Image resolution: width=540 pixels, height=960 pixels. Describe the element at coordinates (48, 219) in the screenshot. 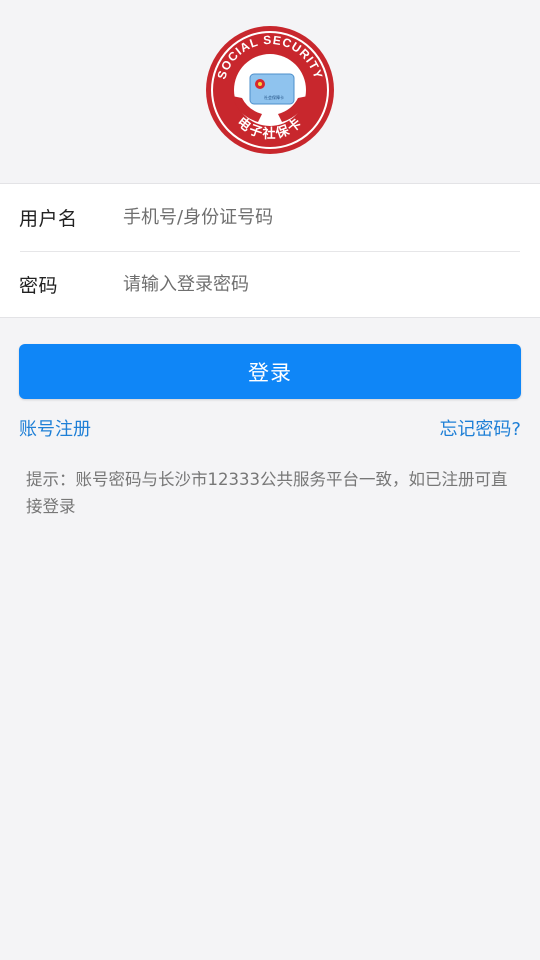

I see `username-label: 用户名` at that location.